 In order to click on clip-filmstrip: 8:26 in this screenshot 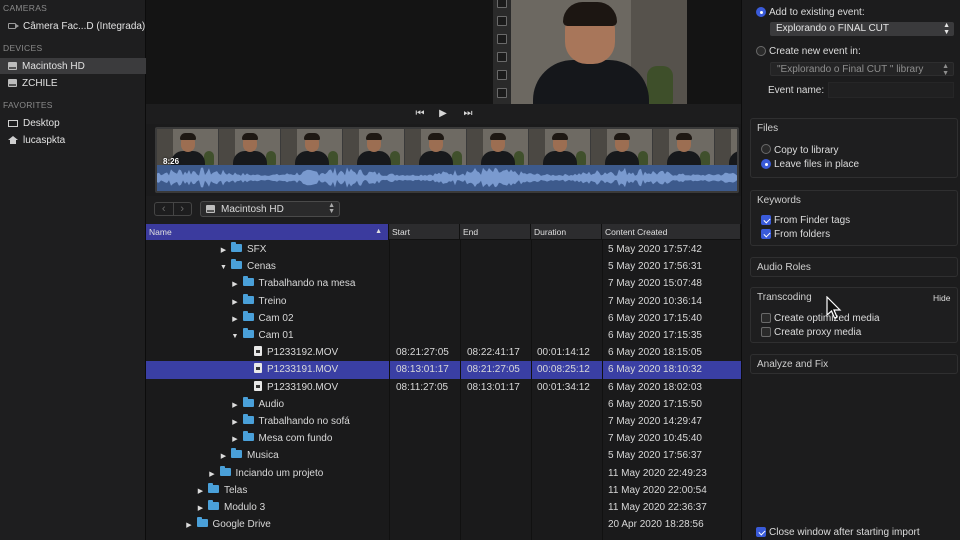, I will do `click(443, 160)`.